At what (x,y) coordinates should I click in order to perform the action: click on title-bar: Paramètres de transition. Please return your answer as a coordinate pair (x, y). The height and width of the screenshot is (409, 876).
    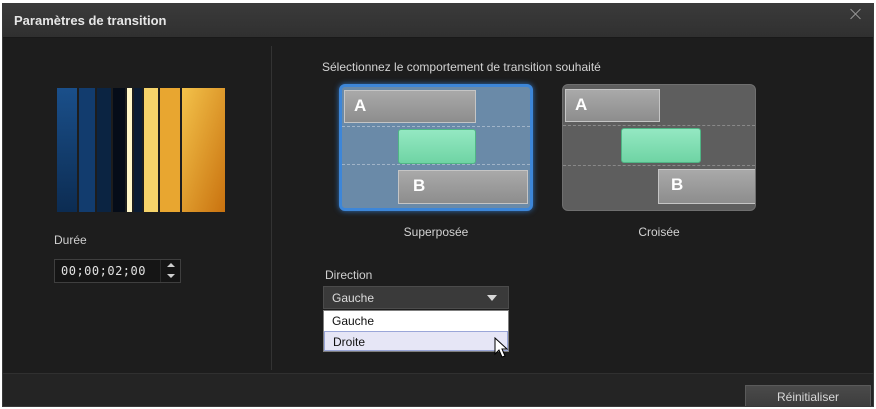
    Looking at the image, I should click on (438, 21).